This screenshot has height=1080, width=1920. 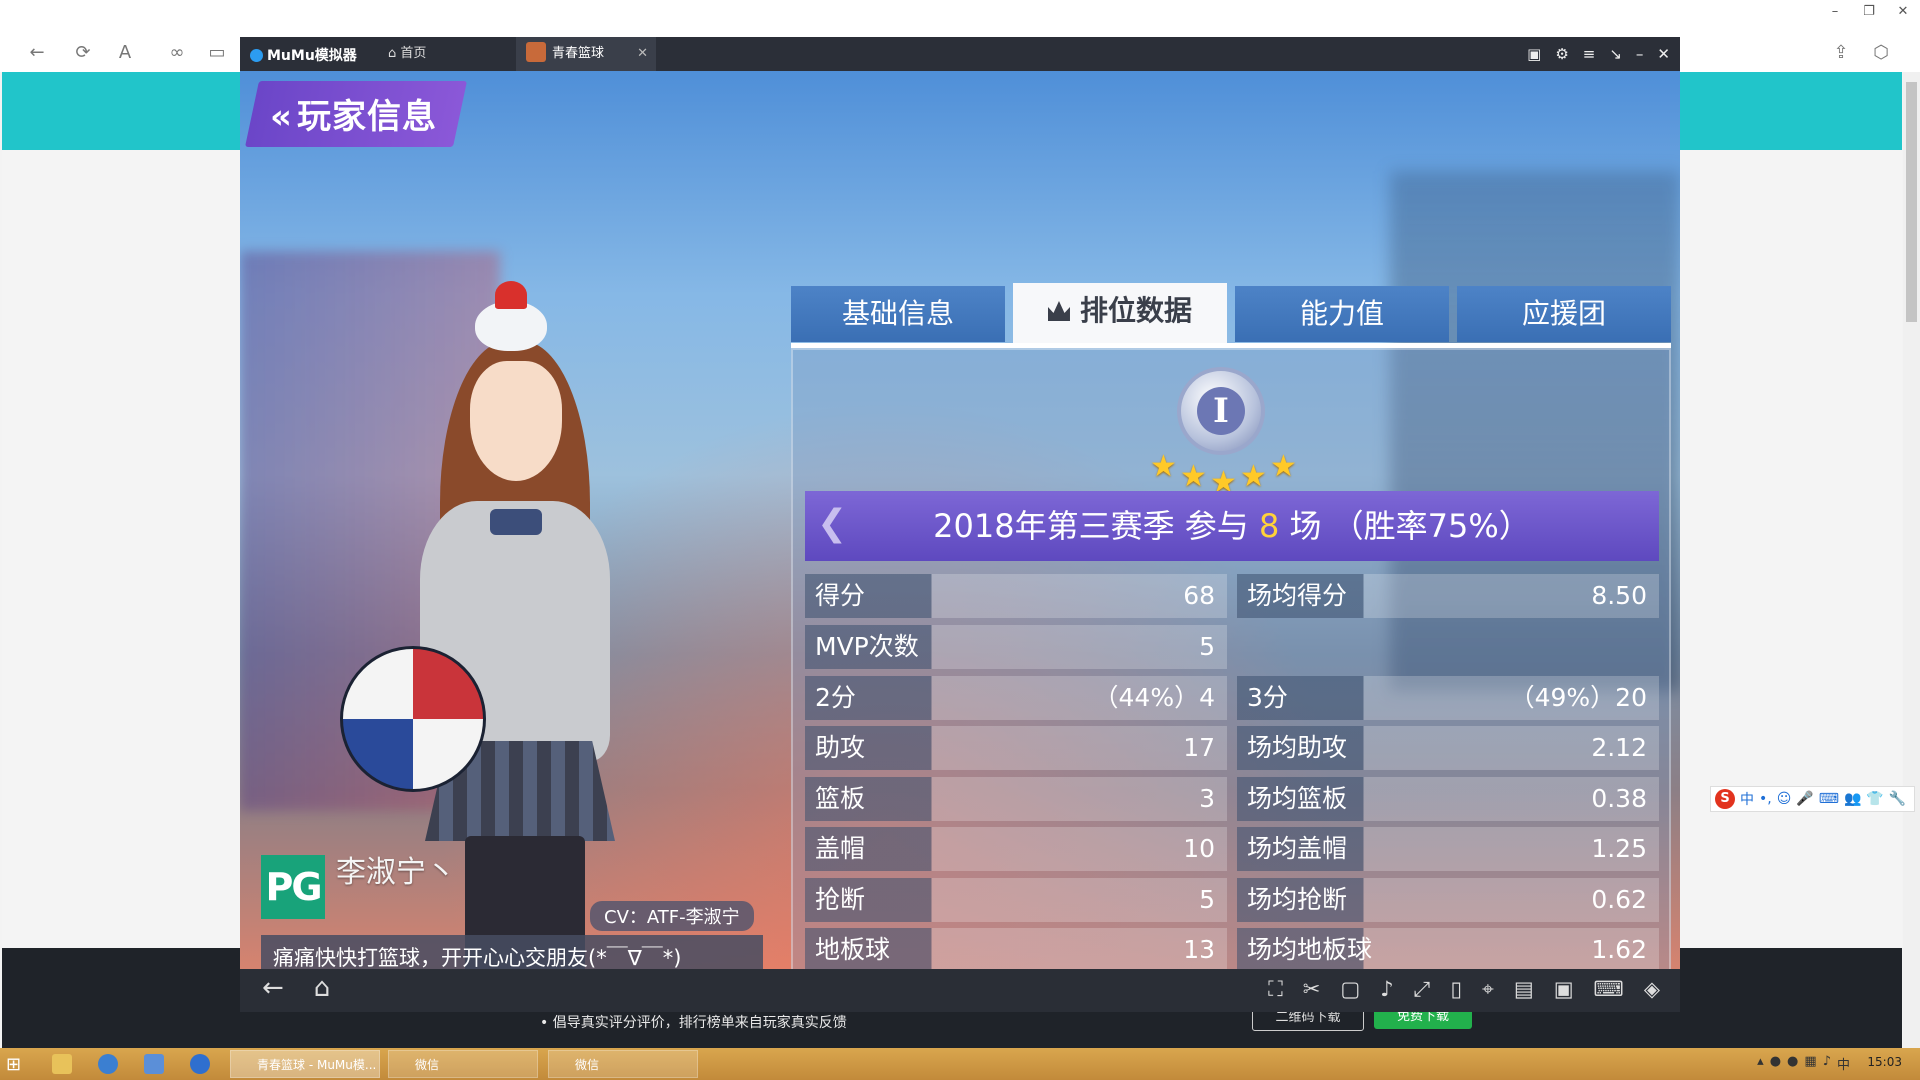 I want to click on arrow-left-icon: ←, so click(x=37, y=52).